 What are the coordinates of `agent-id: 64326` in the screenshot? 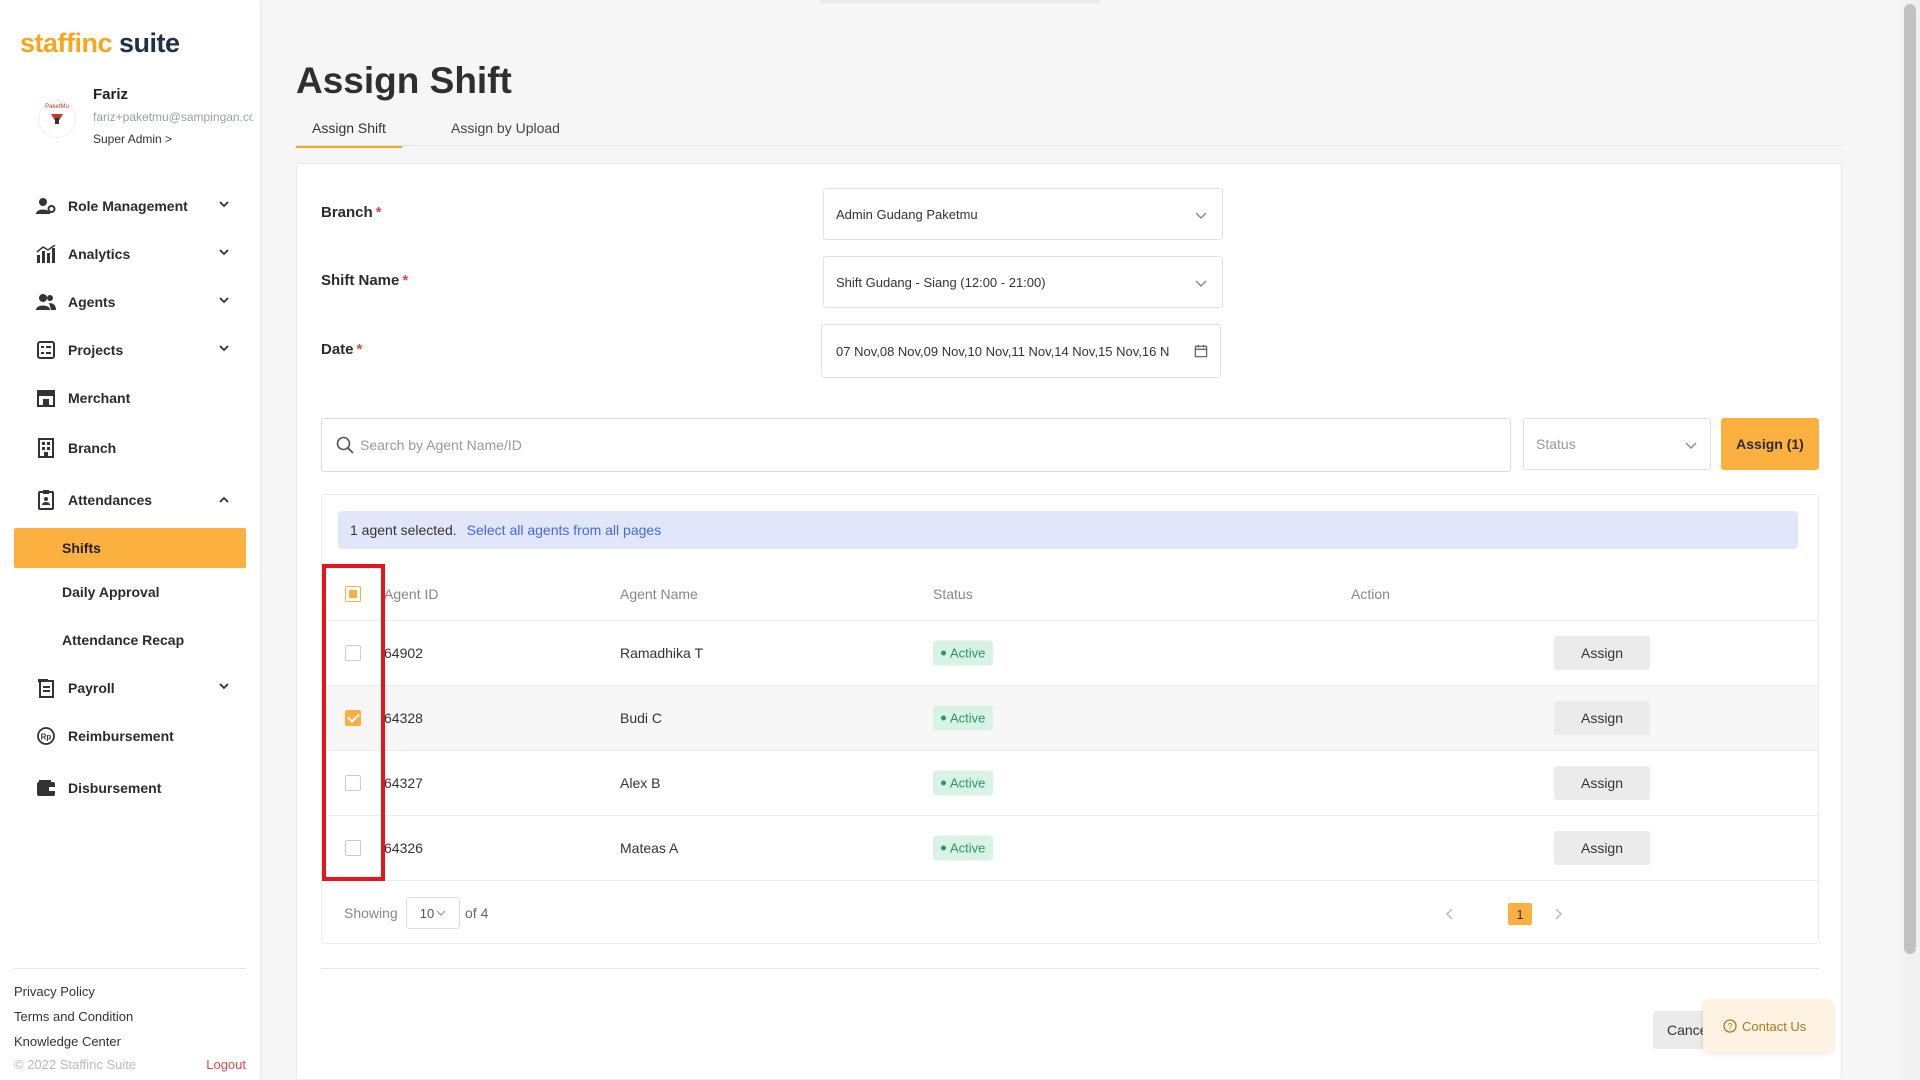 It's located at (403, 848).